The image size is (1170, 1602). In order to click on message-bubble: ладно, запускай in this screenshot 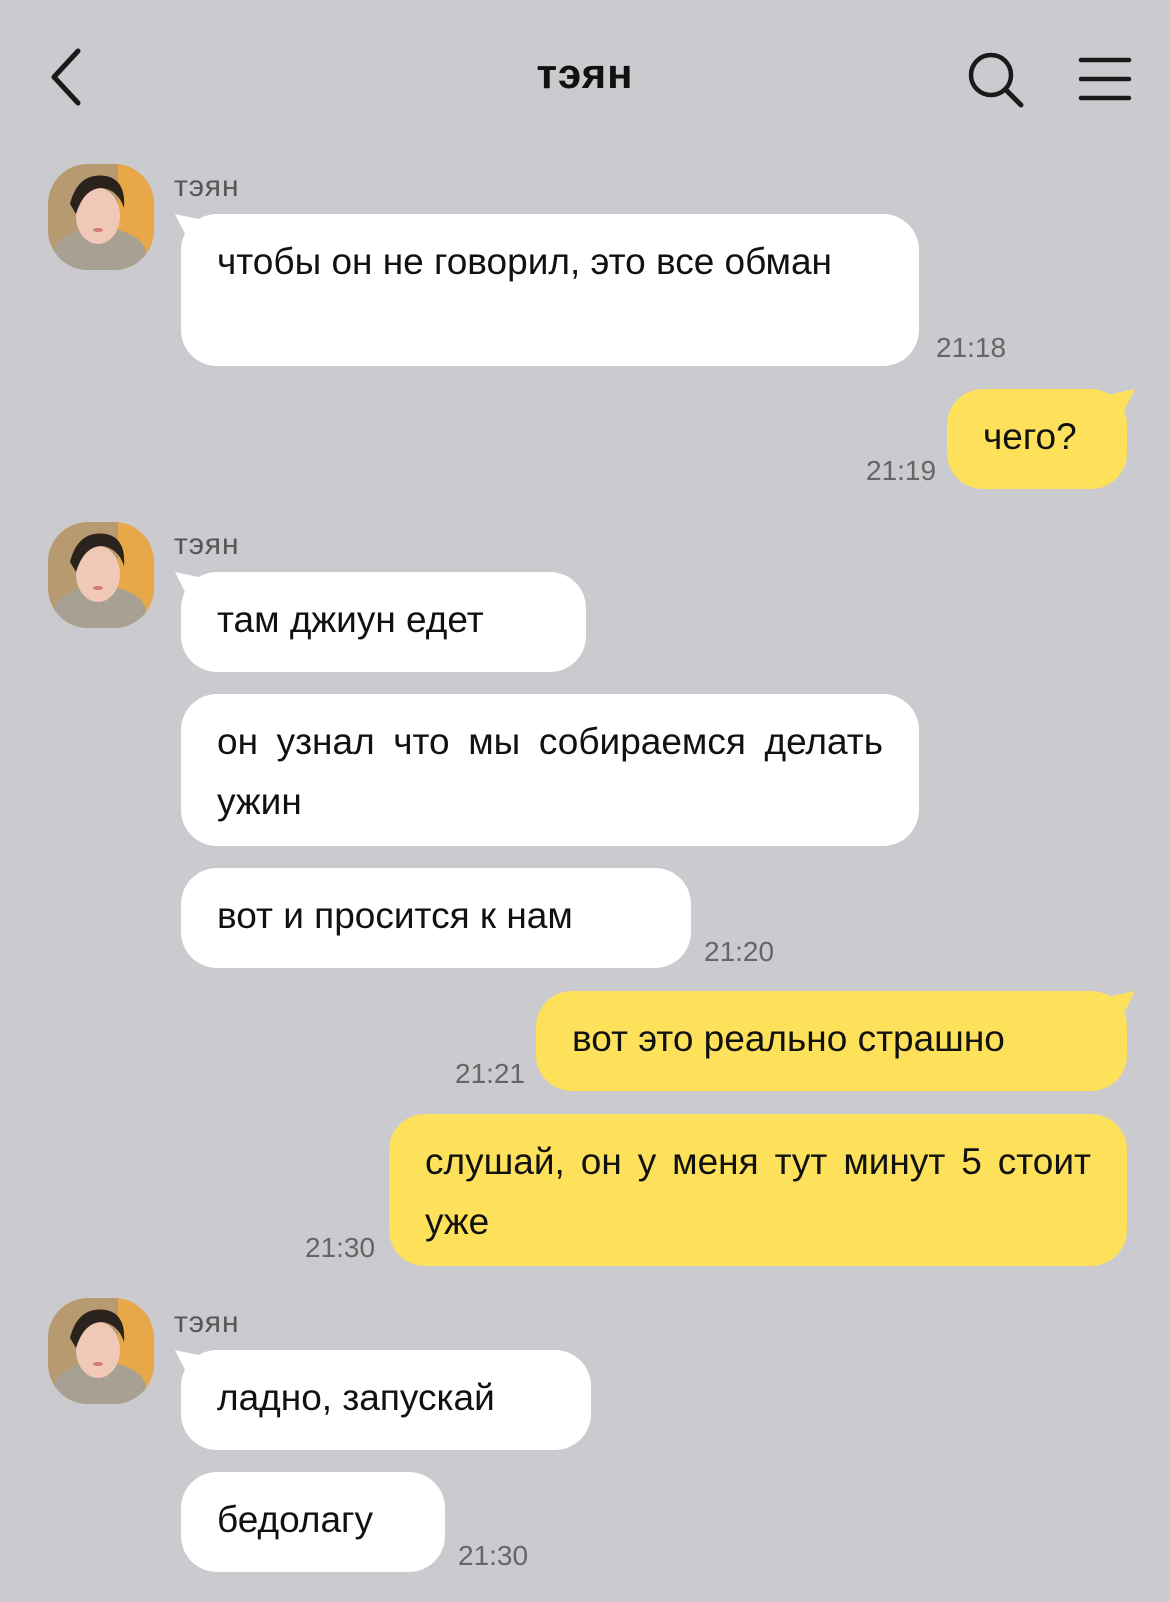, I will do `click(383, 1400)`.